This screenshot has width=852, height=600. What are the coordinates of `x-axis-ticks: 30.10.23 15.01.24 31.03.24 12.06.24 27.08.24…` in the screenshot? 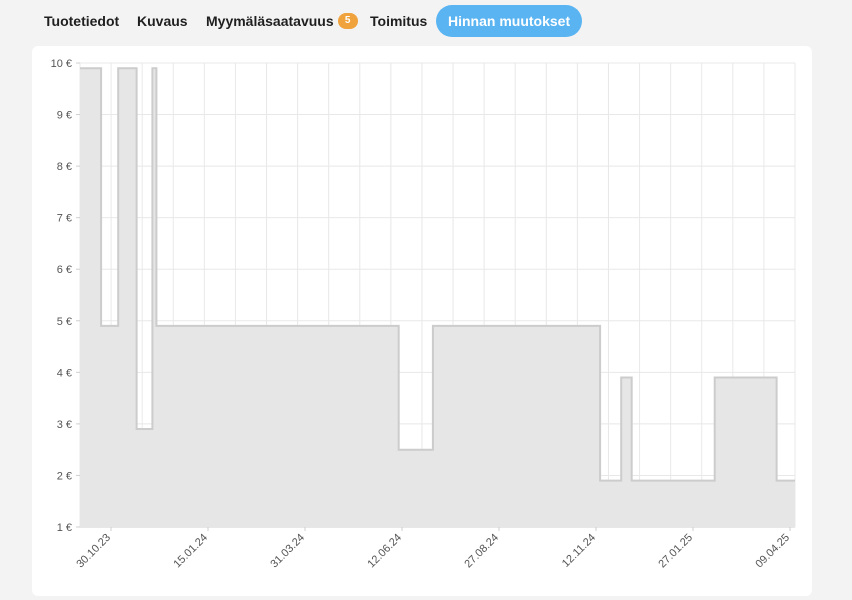 It's located at (433, 548).